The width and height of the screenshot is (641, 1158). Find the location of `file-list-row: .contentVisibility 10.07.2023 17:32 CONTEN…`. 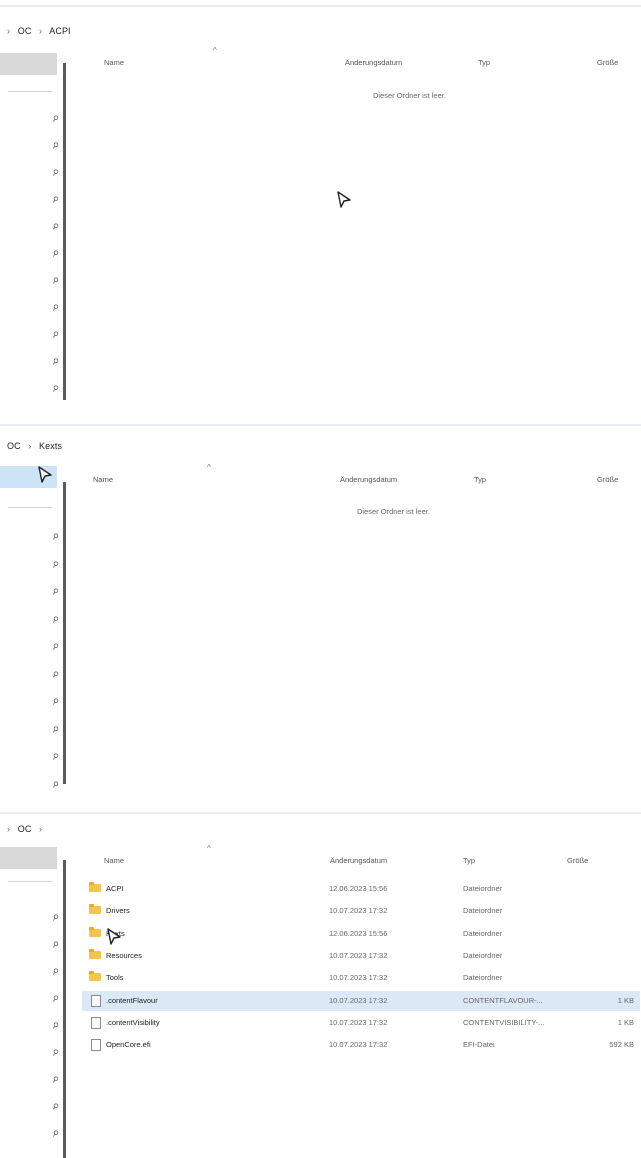

file-list-row: .contentVisibility 10.07.2023 17:32 CONTEN… is located at coordinates (361, 1023).